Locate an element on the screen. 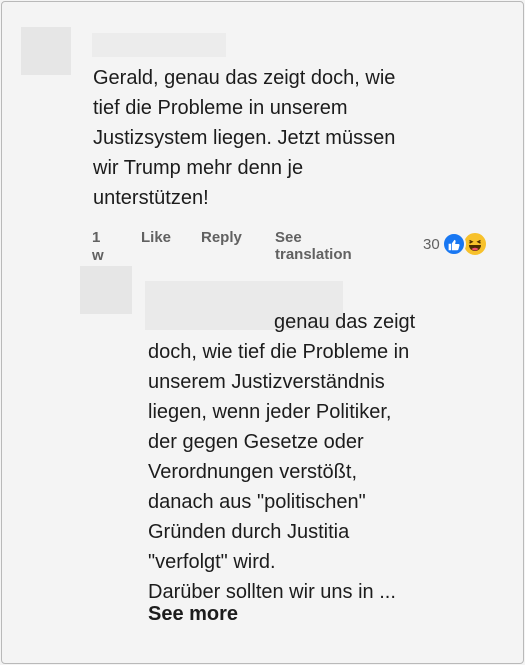 The height and width of the screenshot is (665, 525). comment-line: Gründen durch Justitia is located at coordinates (249, 532).